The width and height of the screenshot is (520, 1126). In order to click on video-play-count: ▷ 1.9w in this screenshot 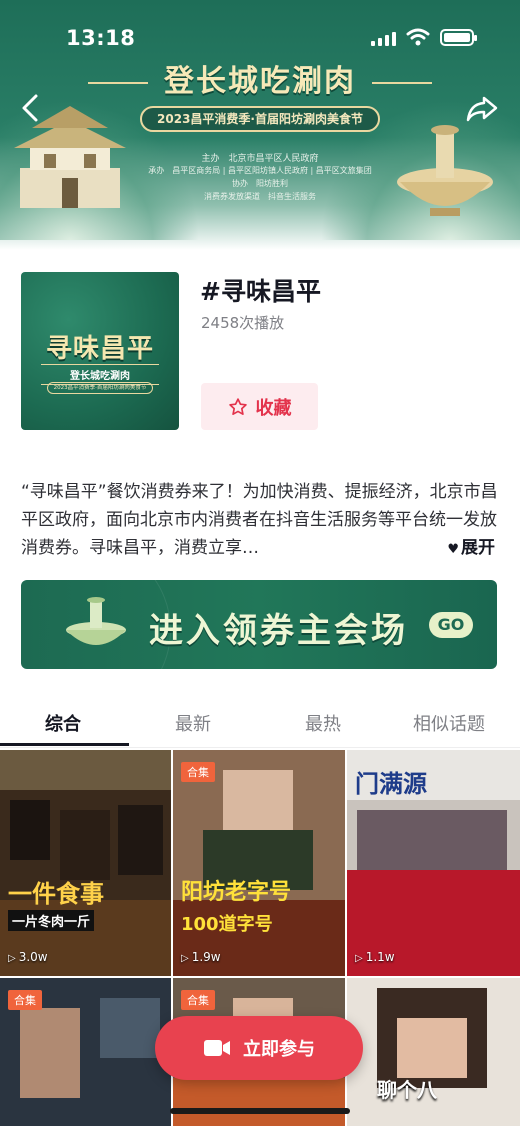, I will do `click(201, 957)`.